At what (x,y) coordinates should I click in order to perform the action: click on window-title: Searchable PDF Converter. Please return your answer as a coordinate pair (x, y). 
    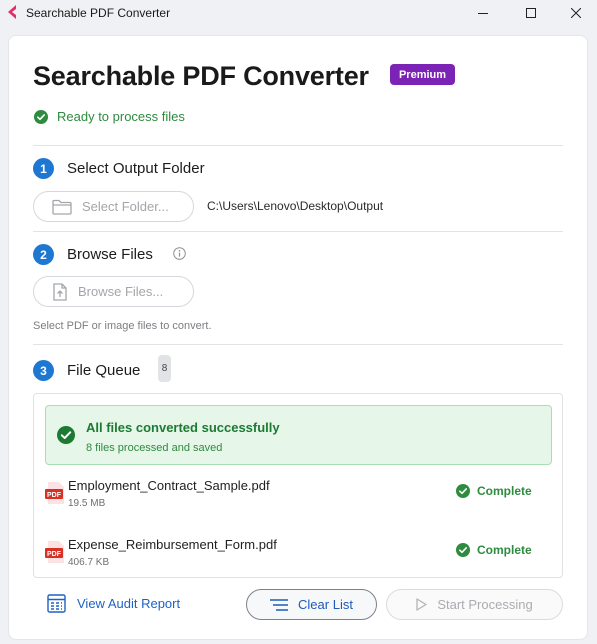
    Looking at the image, I should click on (98, 13).